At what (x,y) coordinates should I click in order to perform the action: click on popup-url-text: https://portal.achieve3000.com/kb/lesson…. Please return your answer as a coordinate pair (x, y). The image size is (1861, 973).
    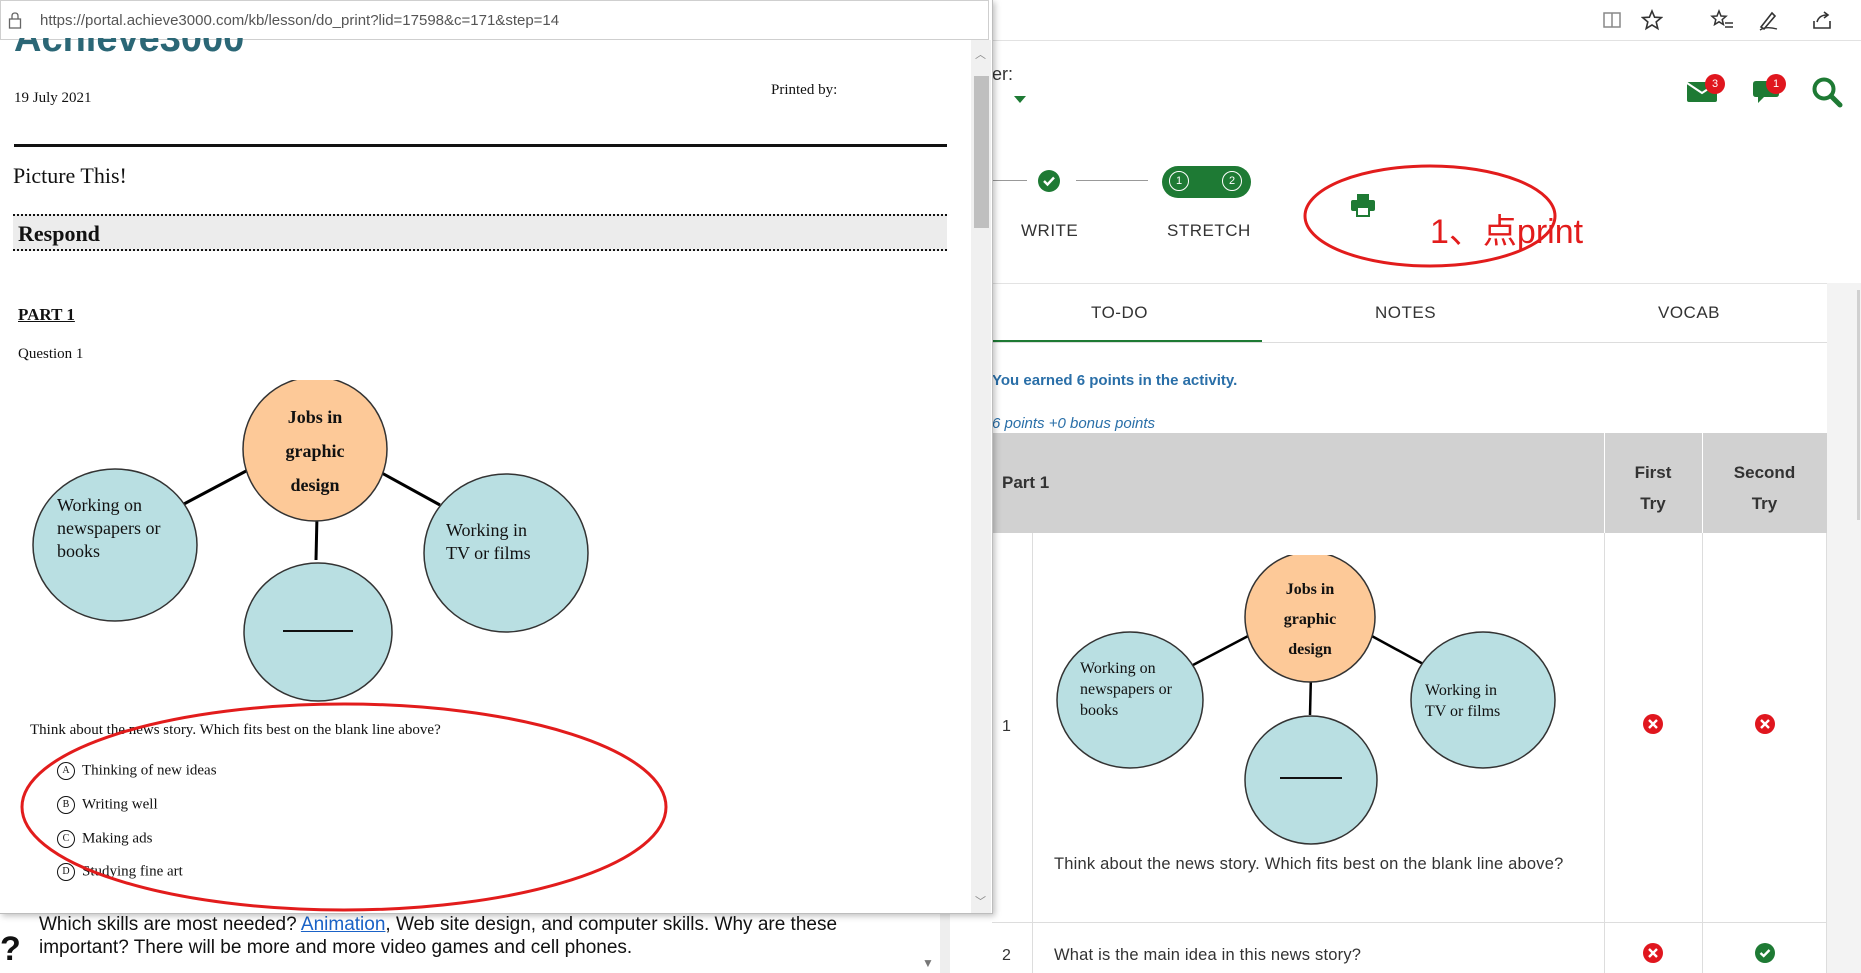
    Looking at the image, I should click on (299, 20).